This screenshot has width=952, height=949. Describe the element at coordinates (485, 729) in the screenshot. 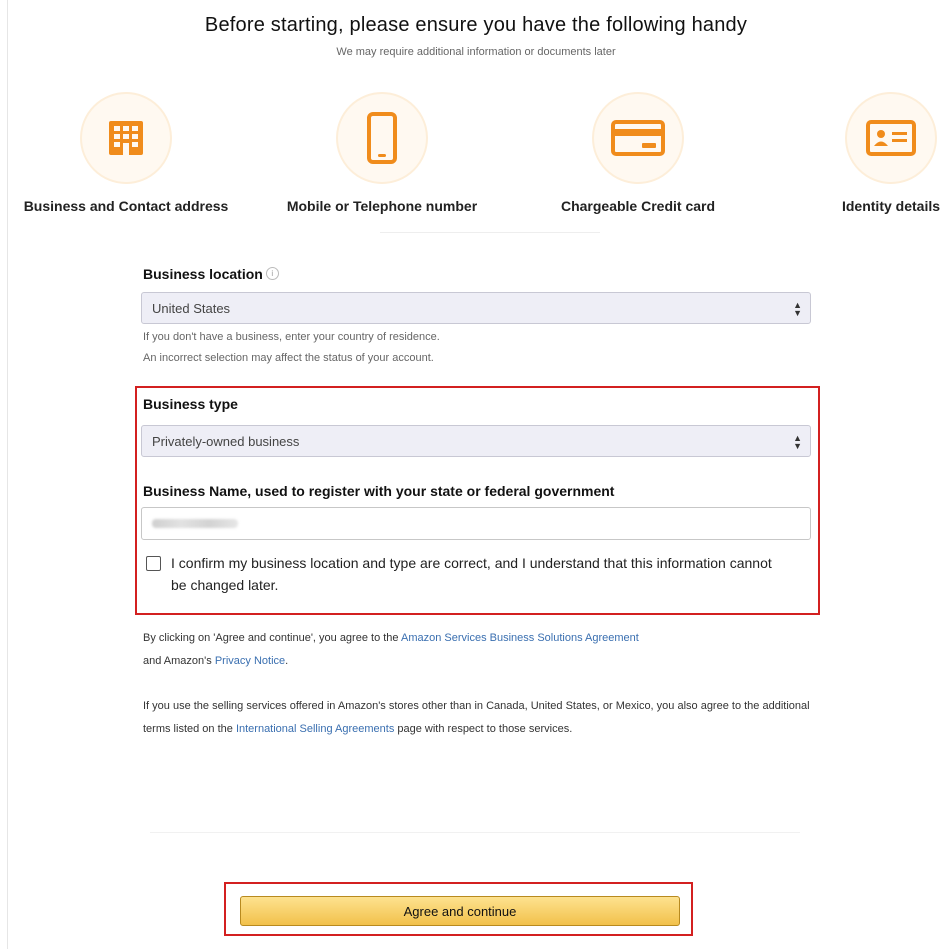

I see `legal-text: page with respect to those services.` at that location.